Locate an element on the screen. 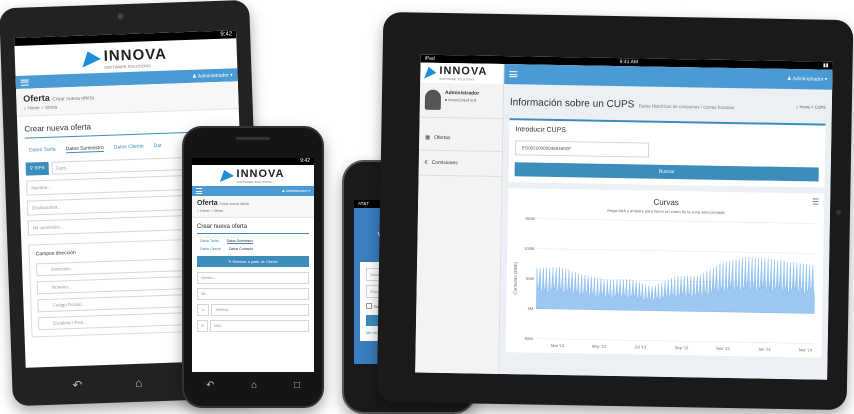 The image size is (854, 414). sidebar-user-panel: Administrador ■ Innova Estudi Soft is located at coordinates (461, 101).